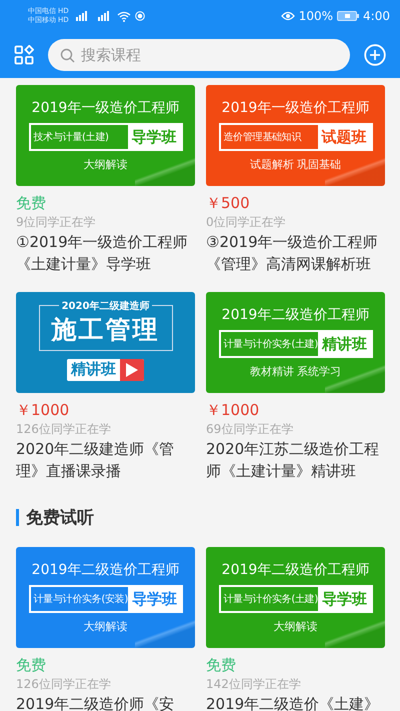  Describe the element at coordinates (105, 305) in the screenshot. I see `cover-title: 2020年二级建造师` at that location.